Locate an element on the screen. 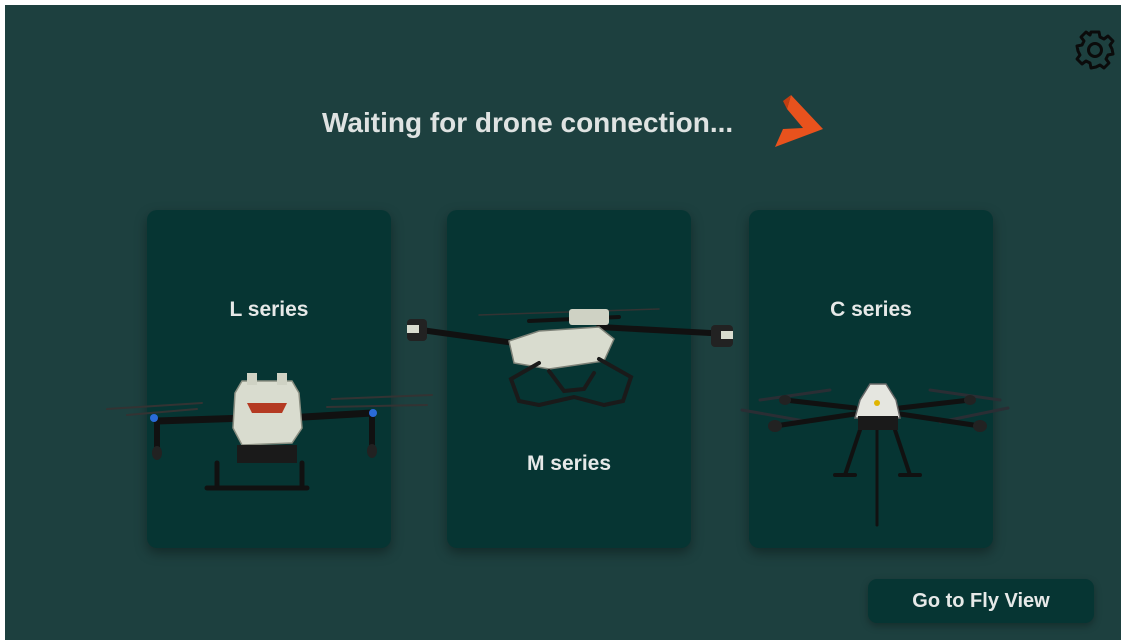 The width and height of the screenshot is (1126, 641). l-series-label: L series is located at coordinates (269, 309).